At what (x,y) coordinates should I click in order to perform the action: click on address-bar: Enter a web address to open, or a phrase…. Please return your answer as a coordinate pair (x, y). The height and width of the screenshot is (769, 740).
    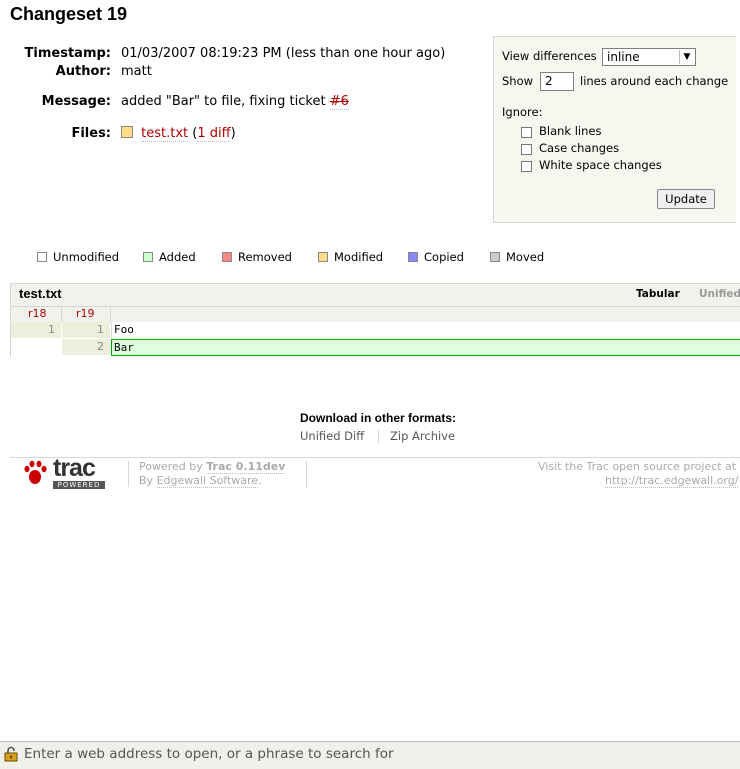
    Looking at the image, I should click on (370, 755).